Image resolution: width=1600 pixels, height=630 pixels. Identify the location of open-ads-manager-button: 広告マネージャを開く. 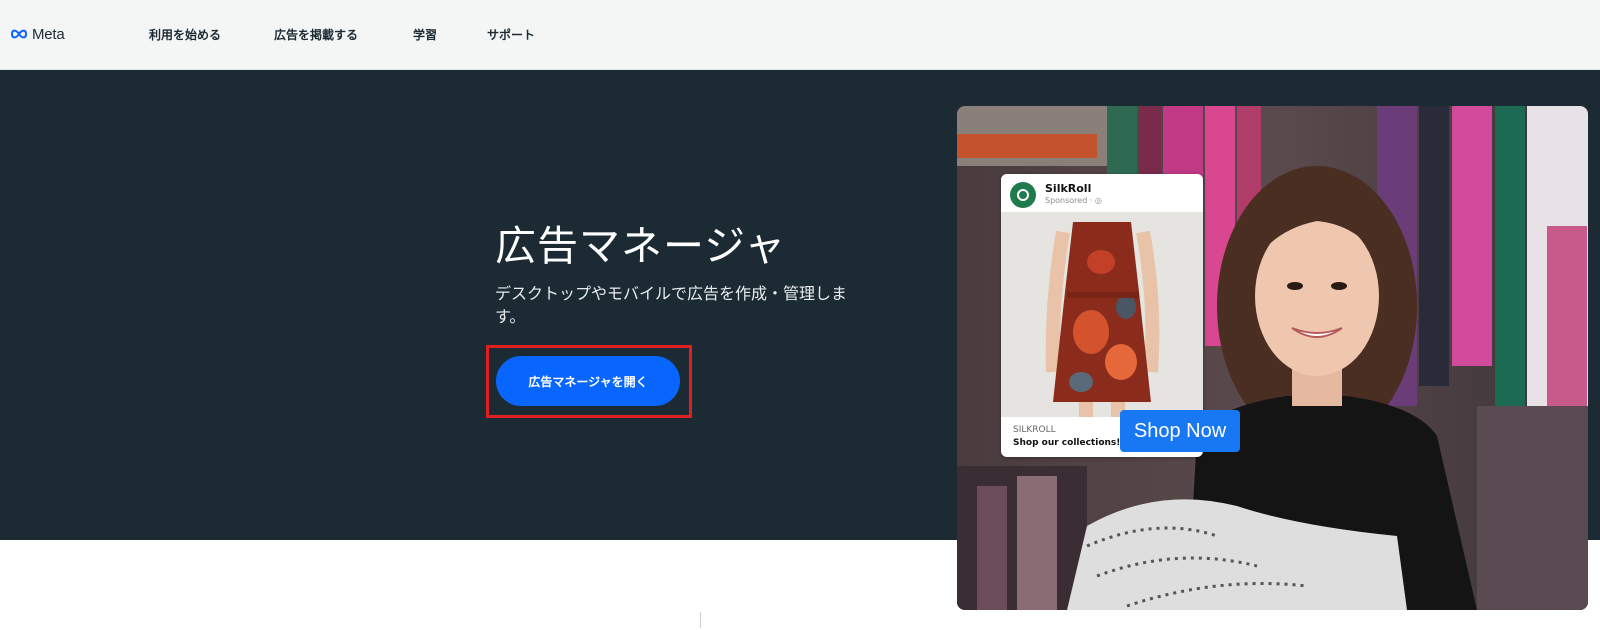
(588, 381).